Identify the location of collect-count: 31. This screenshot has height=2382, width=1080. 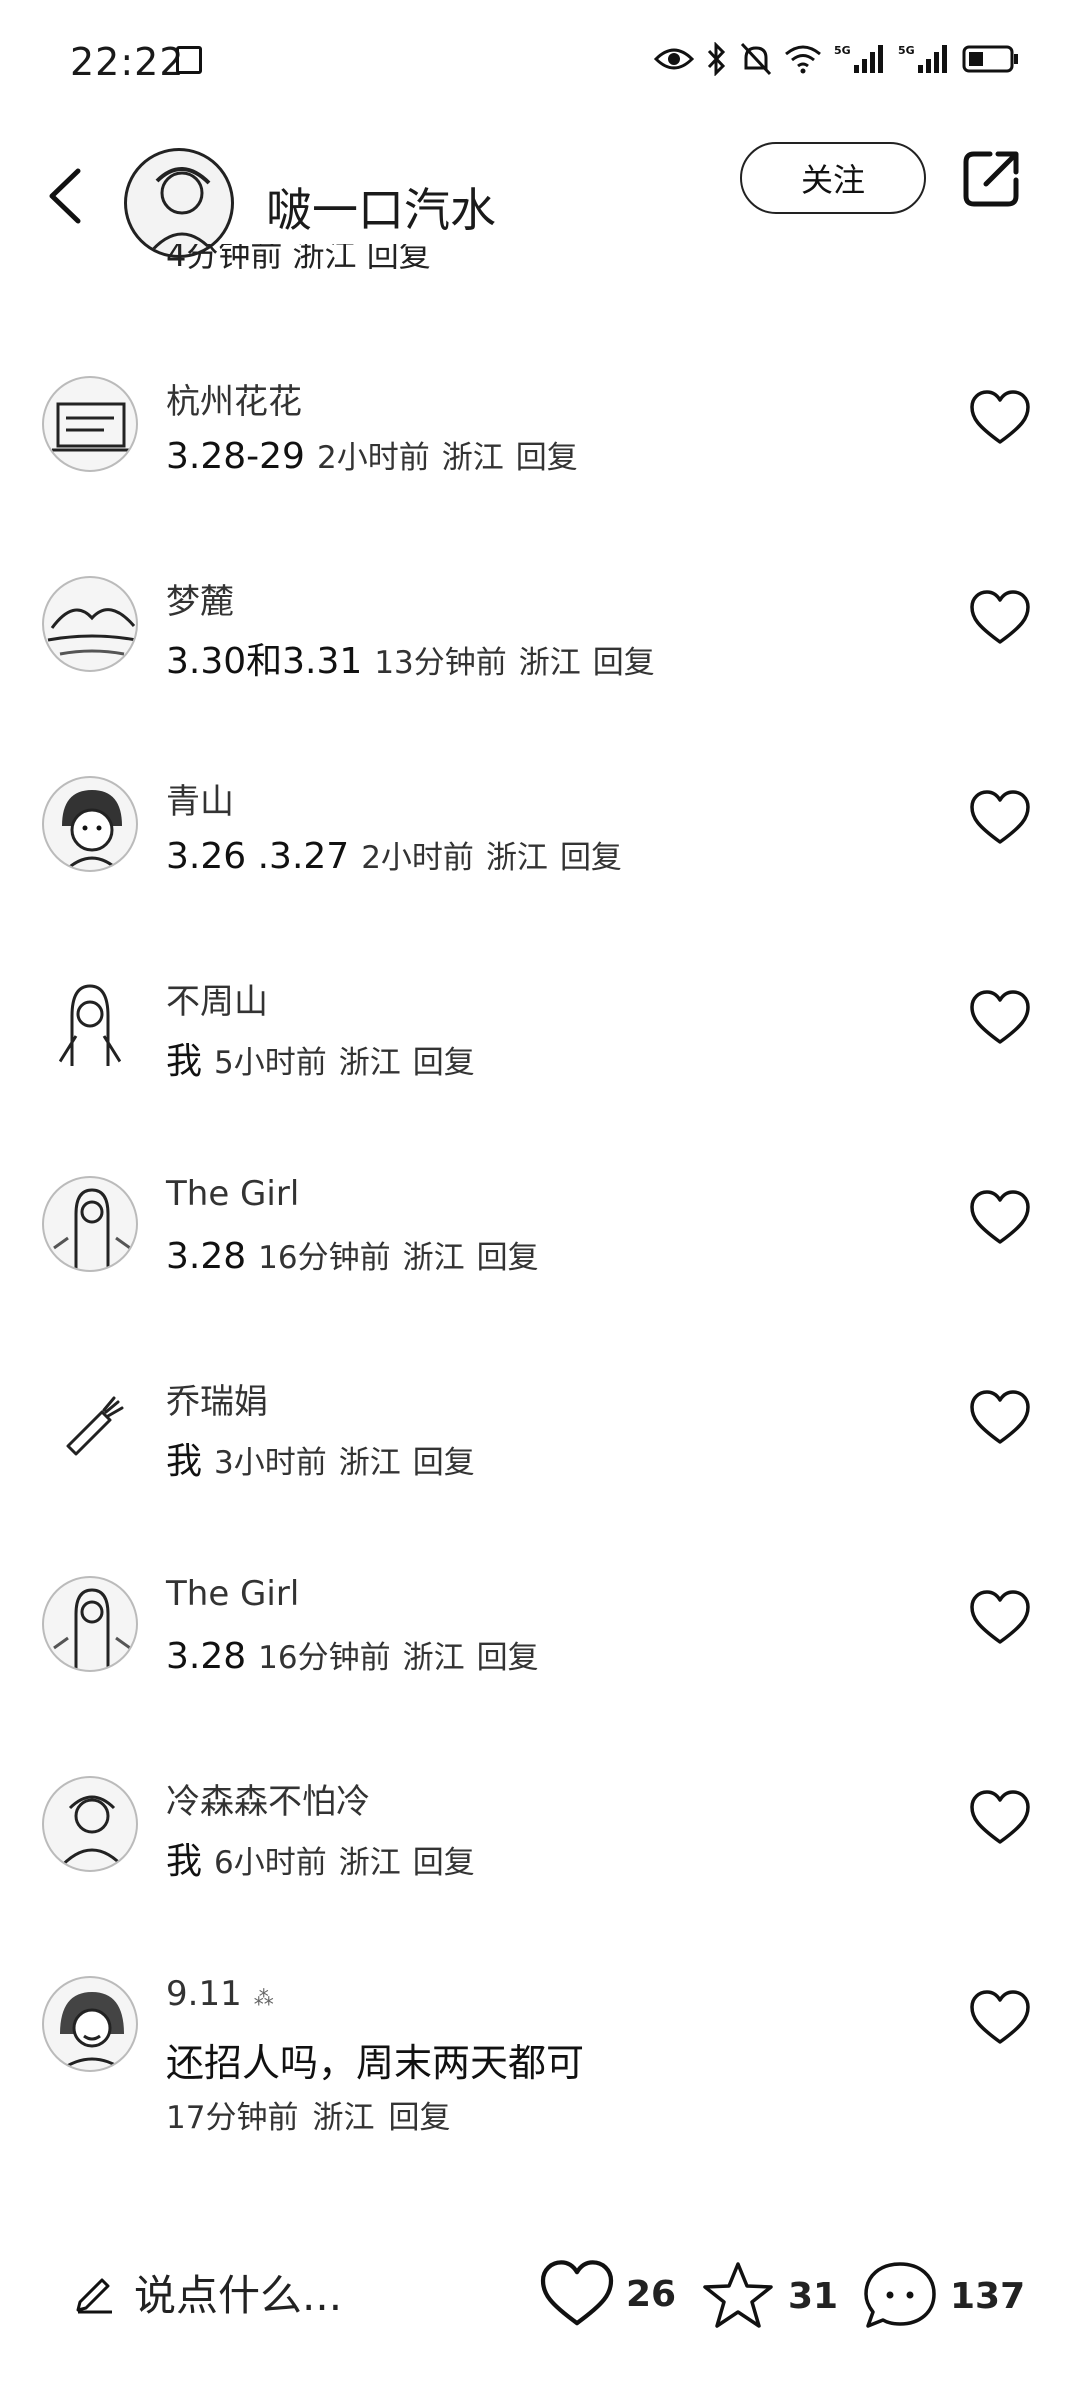
(813, 2296).